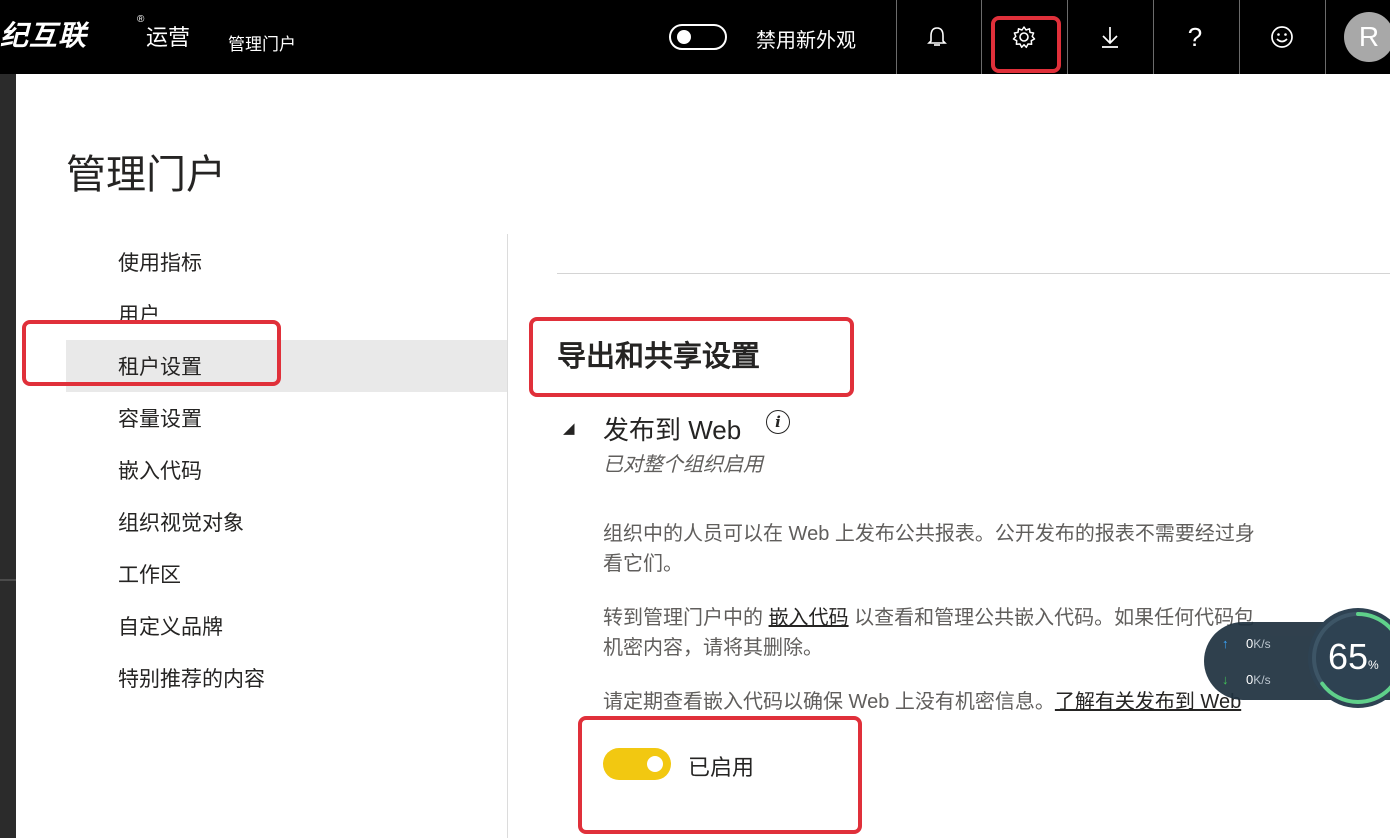 This screenshot has height=838, width=1390. What do you see at coordinates (146, 175) in the screenshot?
I see `page-title: 管理门户` at bounding box center [146, 175].